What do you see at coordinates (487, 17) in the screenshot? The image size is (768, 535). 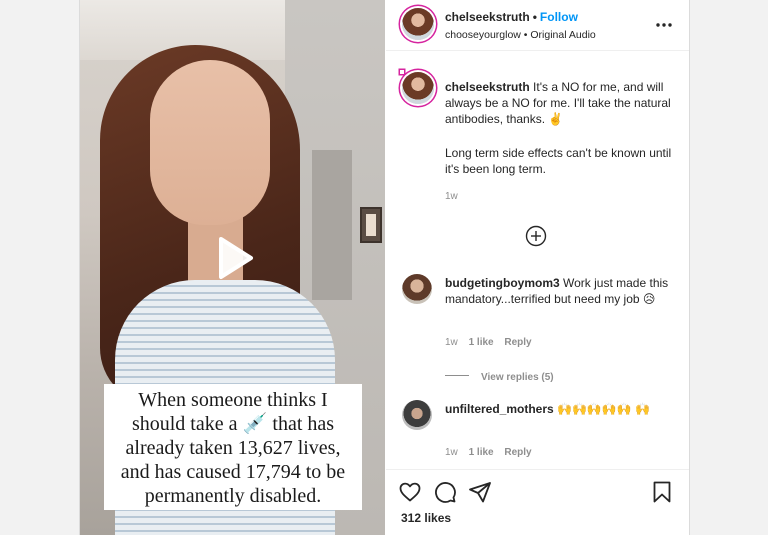 I see `header-username: chelseekstruth` at bounding box center [487, 17].